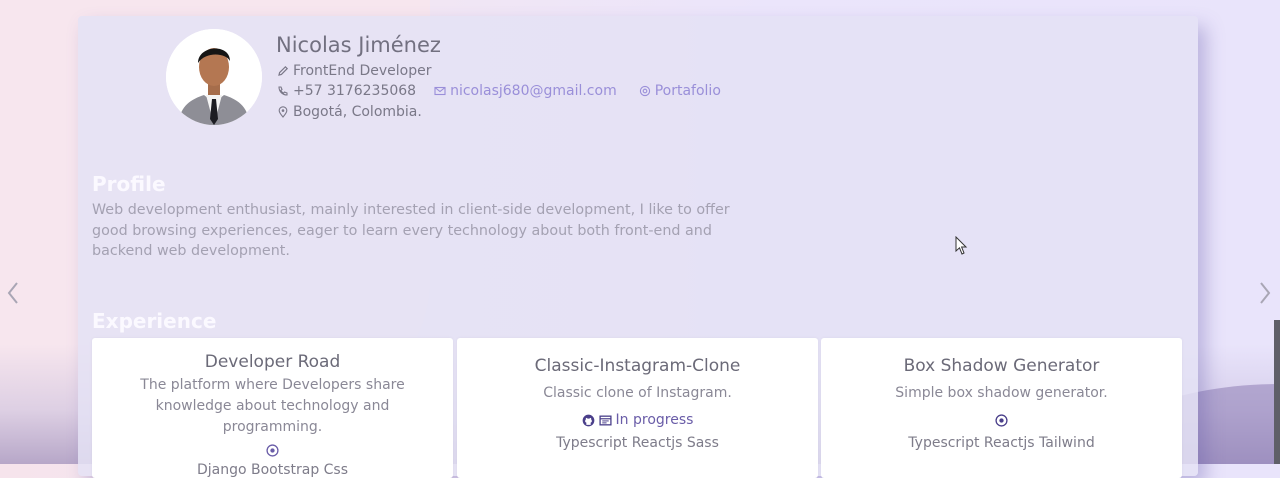 Image resolution: width=1280 pixels, height=478 pixels. I want to click on project-tags: Typescript Reactjs Sass, so click(637, 443).